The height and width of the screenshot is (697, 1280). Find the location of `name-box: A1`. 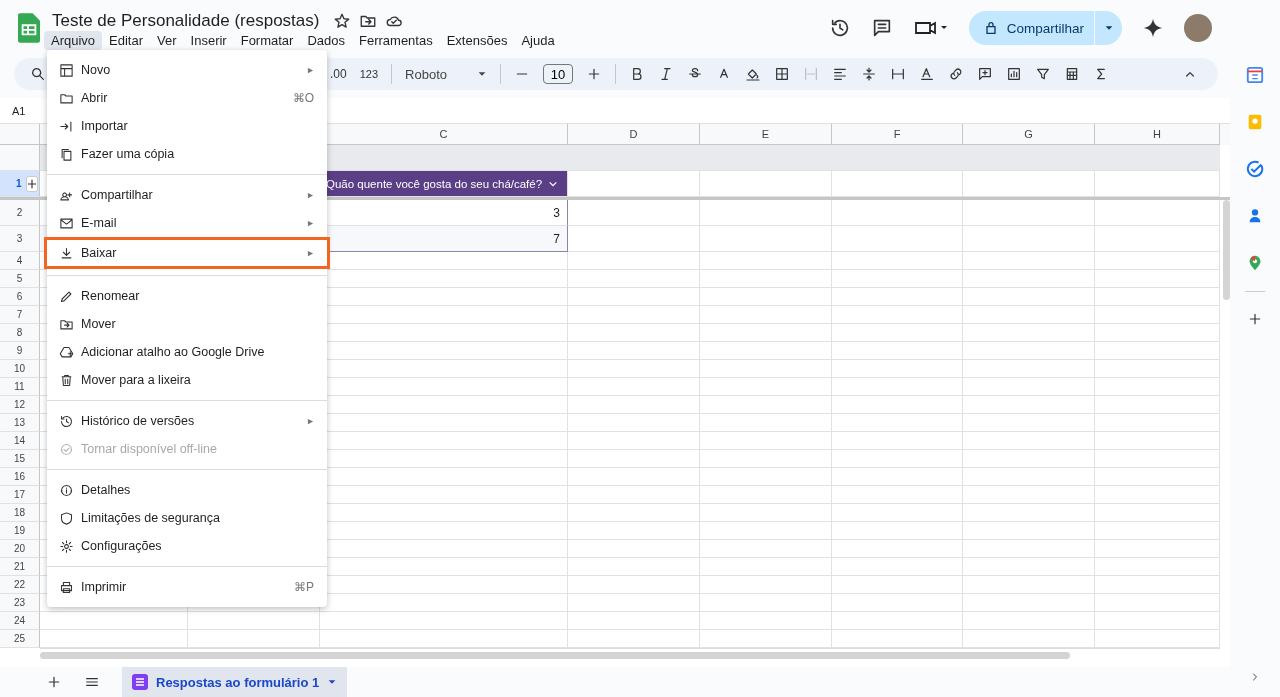

name-box: A1 is located at coordinates (19, 110).